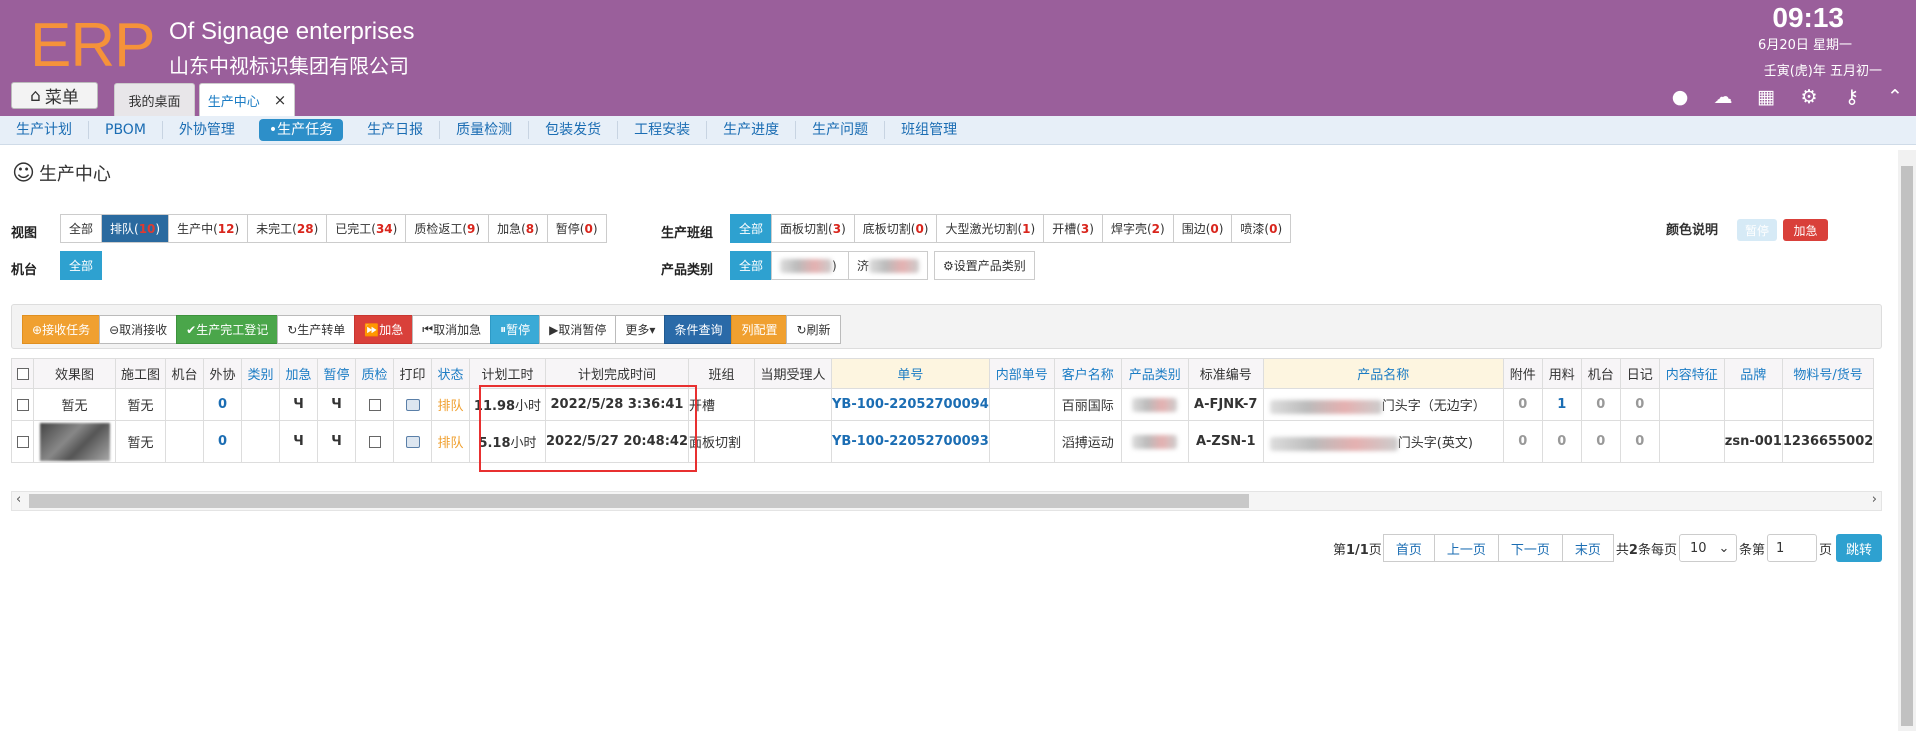 The image size is (1916, 731). I want to click on first-page-button: 首页, so click(1408, 548).